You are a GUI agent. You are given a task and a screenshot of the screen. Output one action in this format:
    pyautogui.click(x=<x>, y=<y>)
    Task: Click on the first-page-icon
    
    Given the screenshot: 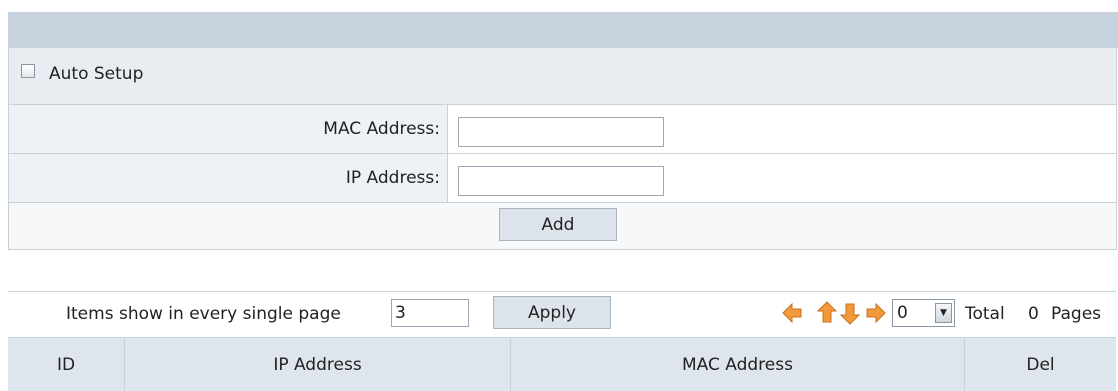 What is the action you would take?
    pyautogui.click(x=793, y=313)
    